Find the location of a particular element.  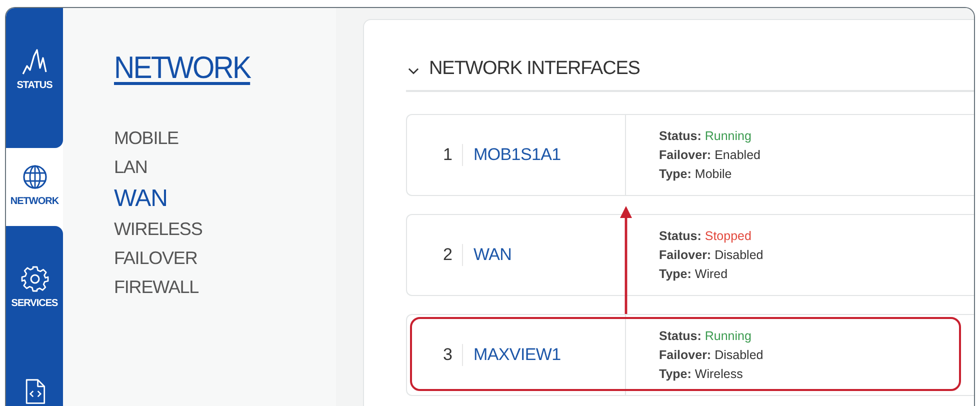

nav-tab: STATUS is located at coordinates (34, 78).